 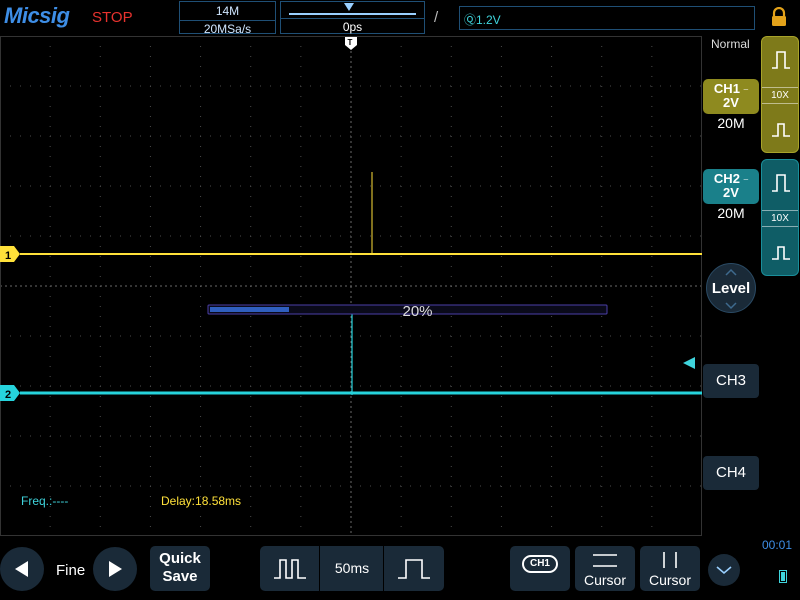 I want to click on horizontal-position: 0ps, so click(x=352, y=26).